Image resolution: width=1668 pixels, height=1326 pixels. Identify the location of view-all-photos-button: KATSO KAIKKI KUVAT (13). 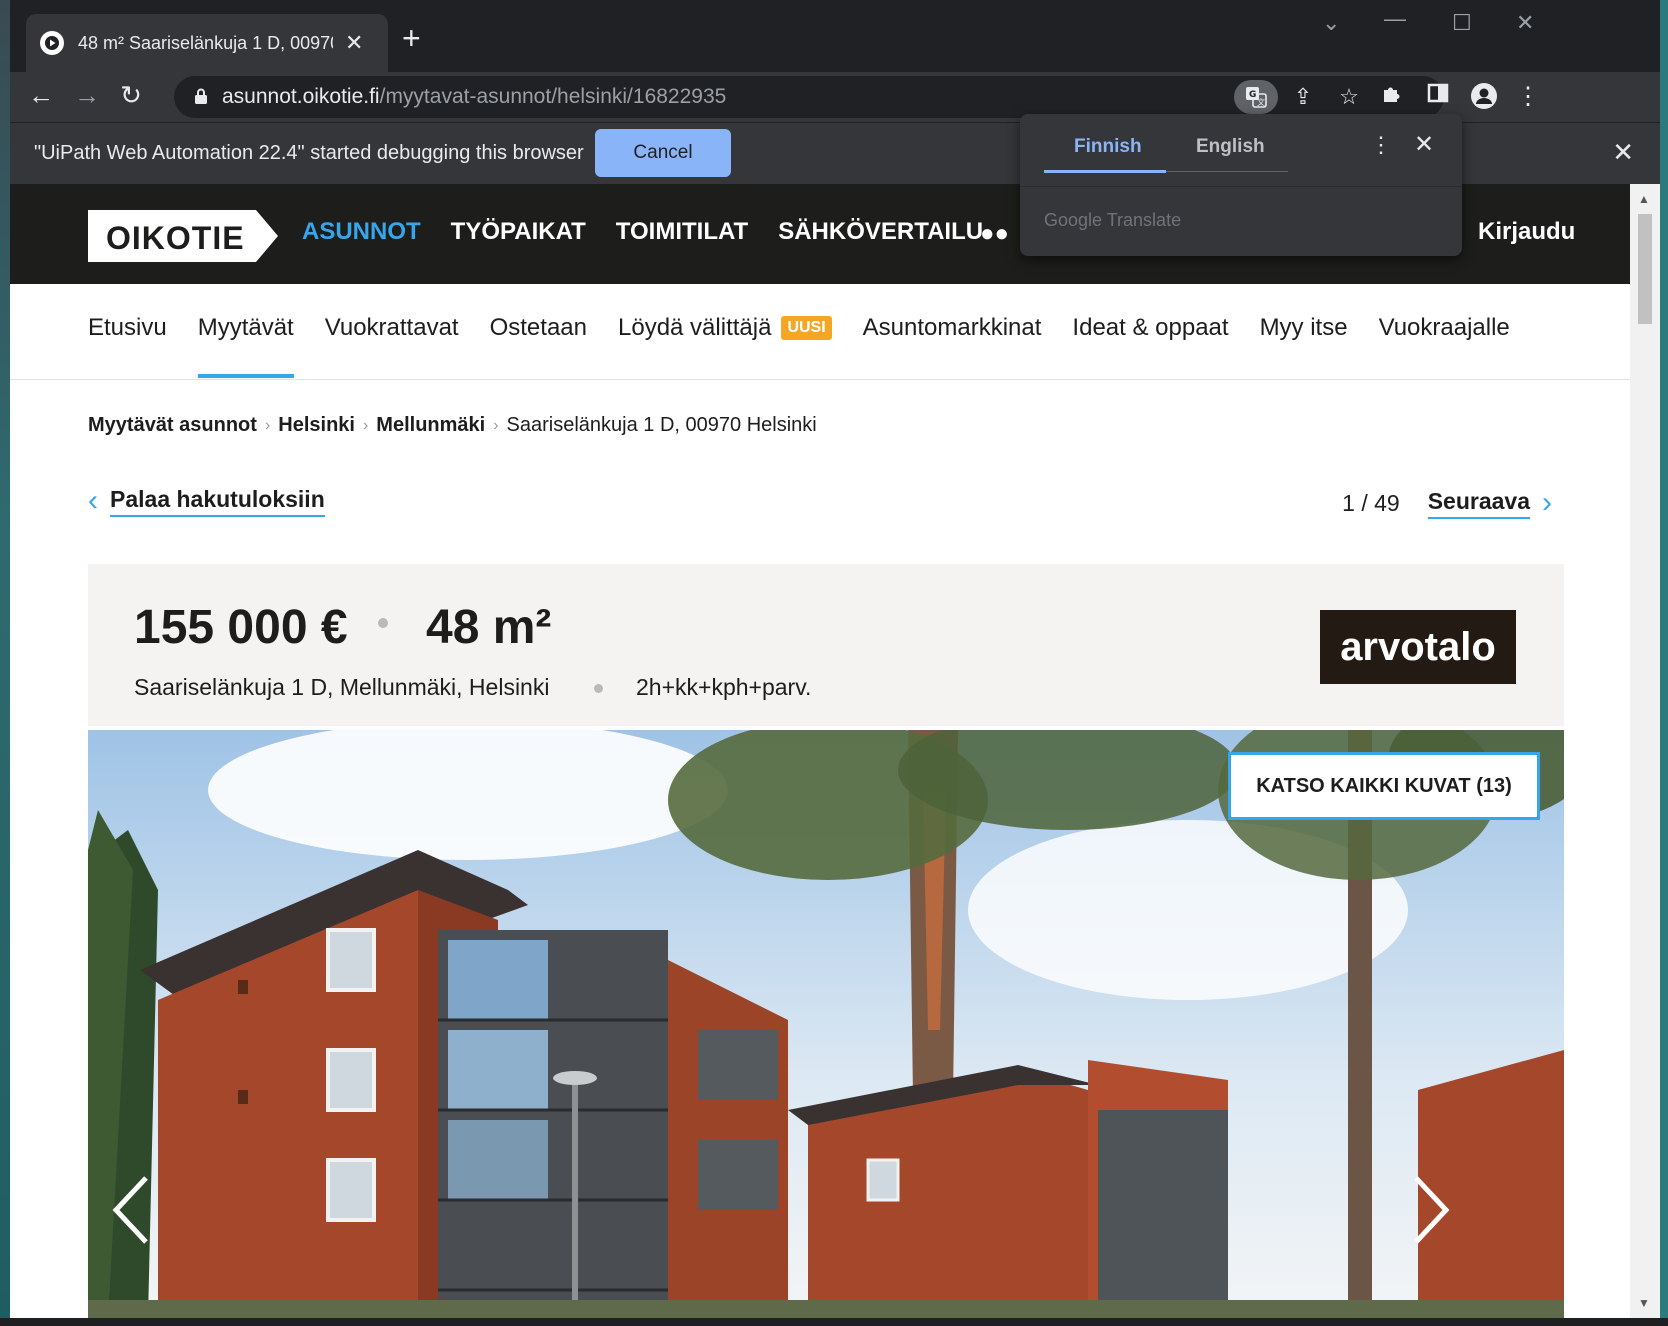
(1384, 786).